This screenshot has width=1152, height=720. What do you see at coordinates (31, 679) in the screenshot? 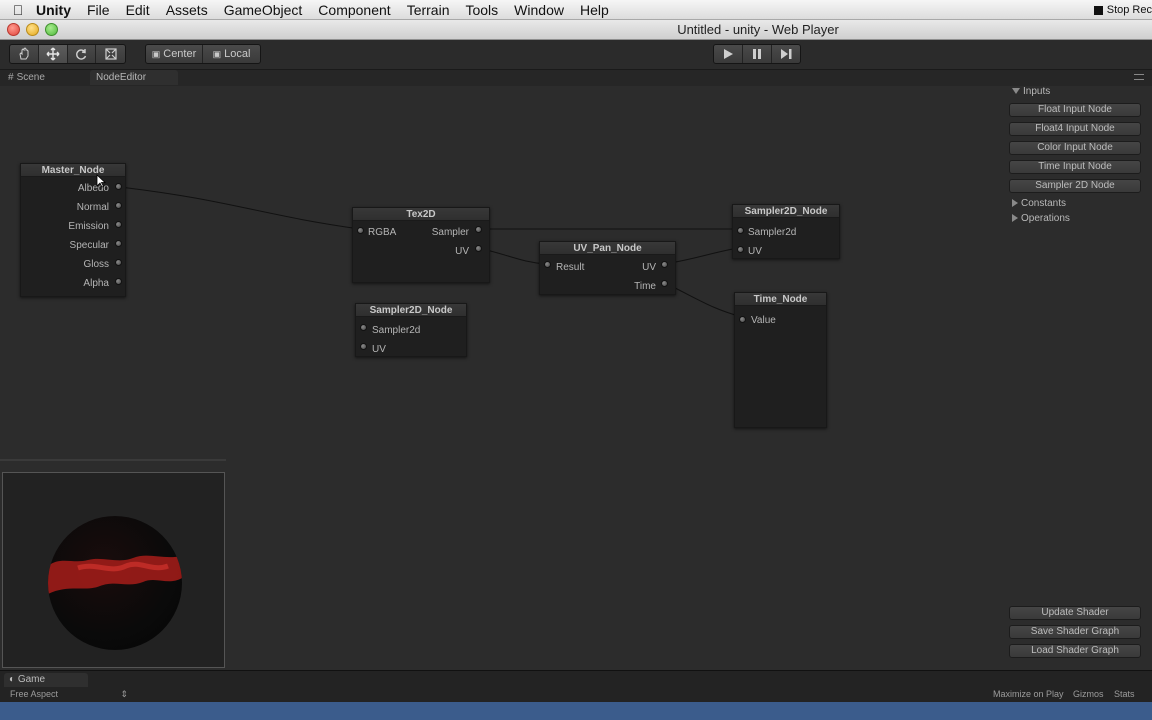
I see `tab-game-label: Game` at bounding box center [31, 679].